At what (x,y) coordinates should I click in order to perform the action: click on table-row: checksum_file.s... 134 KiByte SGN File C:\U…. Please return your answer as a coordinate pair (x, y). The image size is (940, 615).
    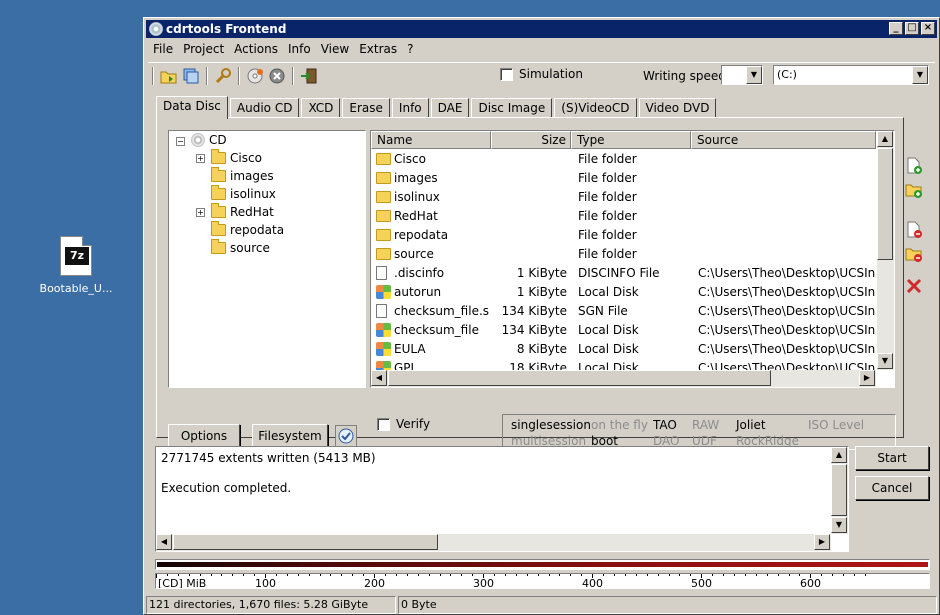
    Looking at the image, I should click on (623, 311).